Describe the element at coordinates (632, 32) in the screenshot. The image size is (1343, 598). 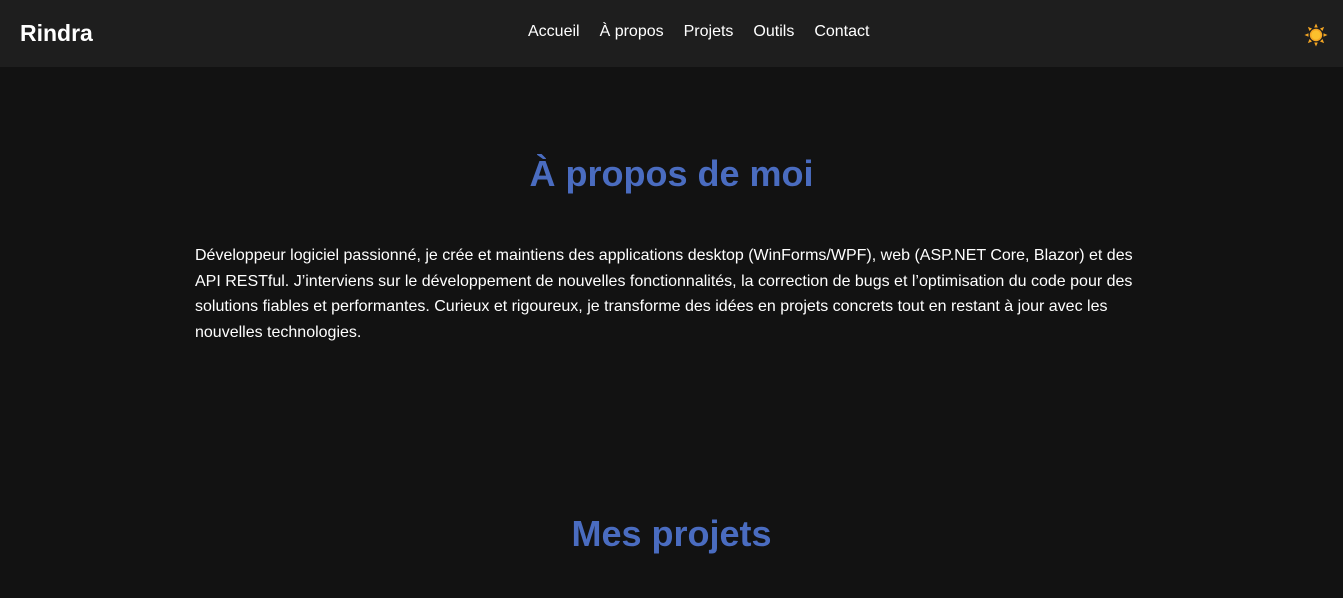
I see `nav-link-a-propos: À propos` at that location.